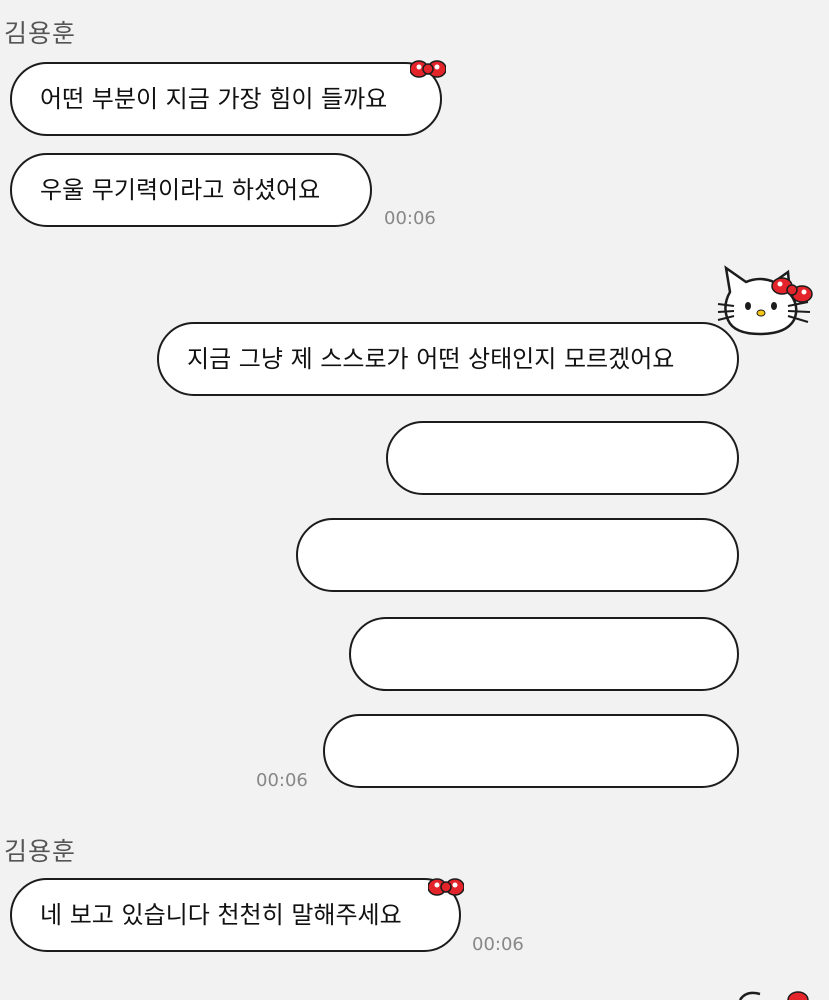  What do you see at coordinates (773, 995) in the screenshot?
I see `hello-kitty-avatar-partial` at bounding box center [773, 995].